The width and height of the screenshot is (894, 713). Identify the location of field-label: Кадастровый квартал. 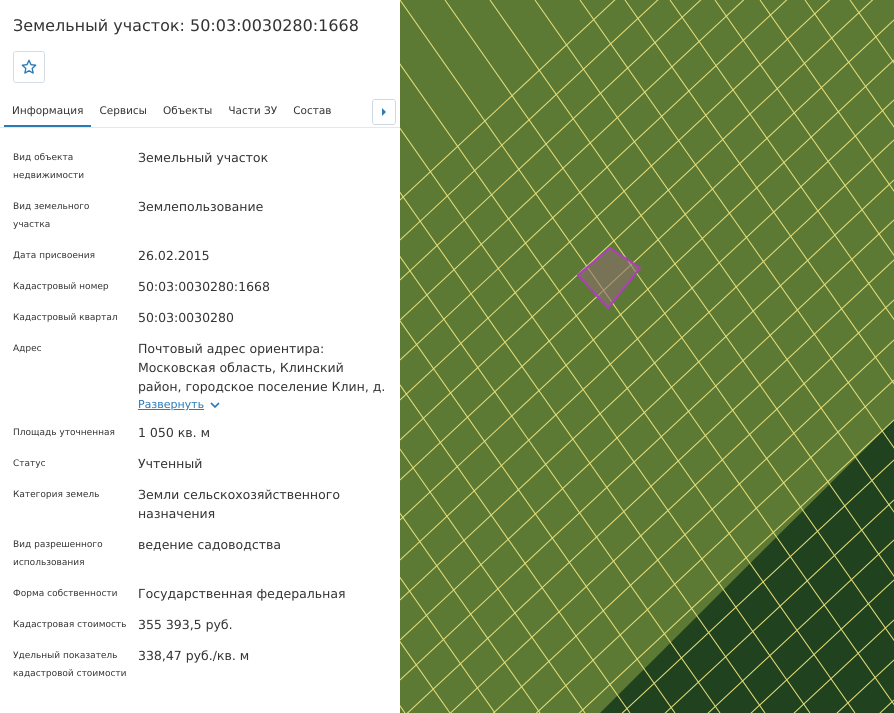
(66, 318).